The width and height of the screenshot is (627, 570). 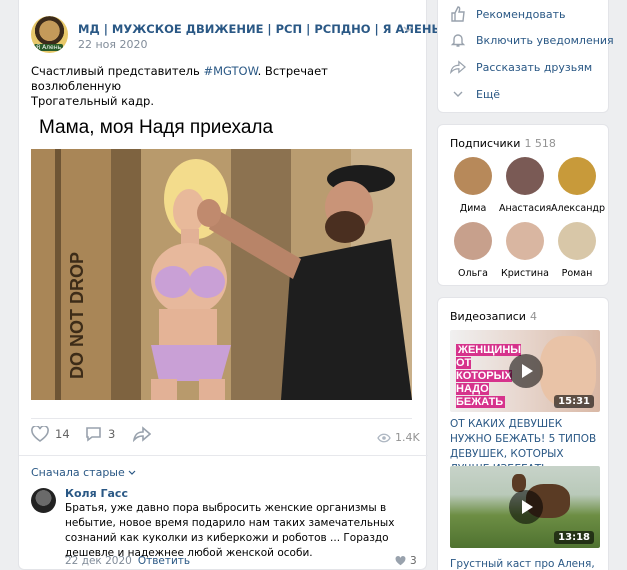 What do you see at coordinates (50, 434) in the screenshot?
I see `like-button: 14` at bounding box center [50, 434].